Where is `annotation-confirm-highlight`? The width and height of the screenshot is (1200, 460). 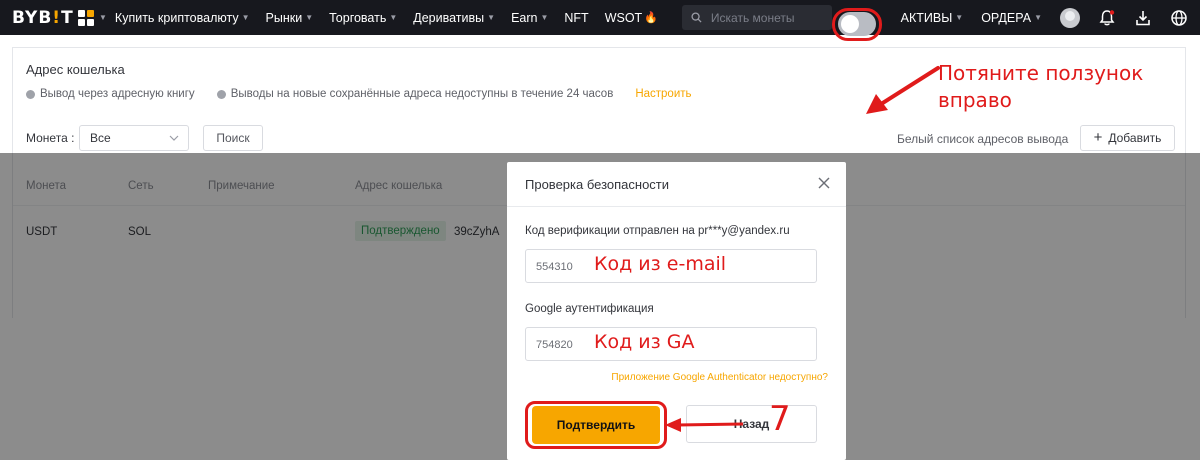 annotation-confirm-highlight is located at coordinates (596, 425).